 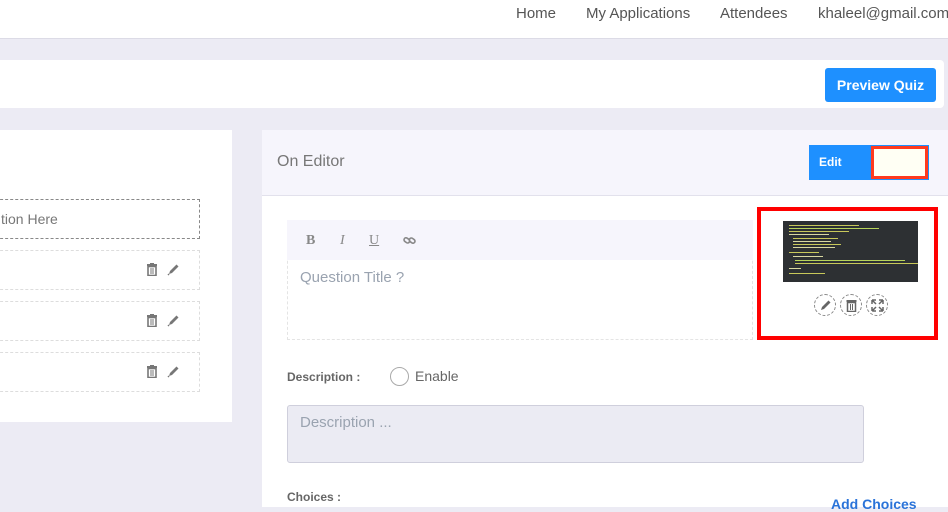 I want to click on nav-user-email-link: khaleel@gmail.com, so click(x=883, y=13).